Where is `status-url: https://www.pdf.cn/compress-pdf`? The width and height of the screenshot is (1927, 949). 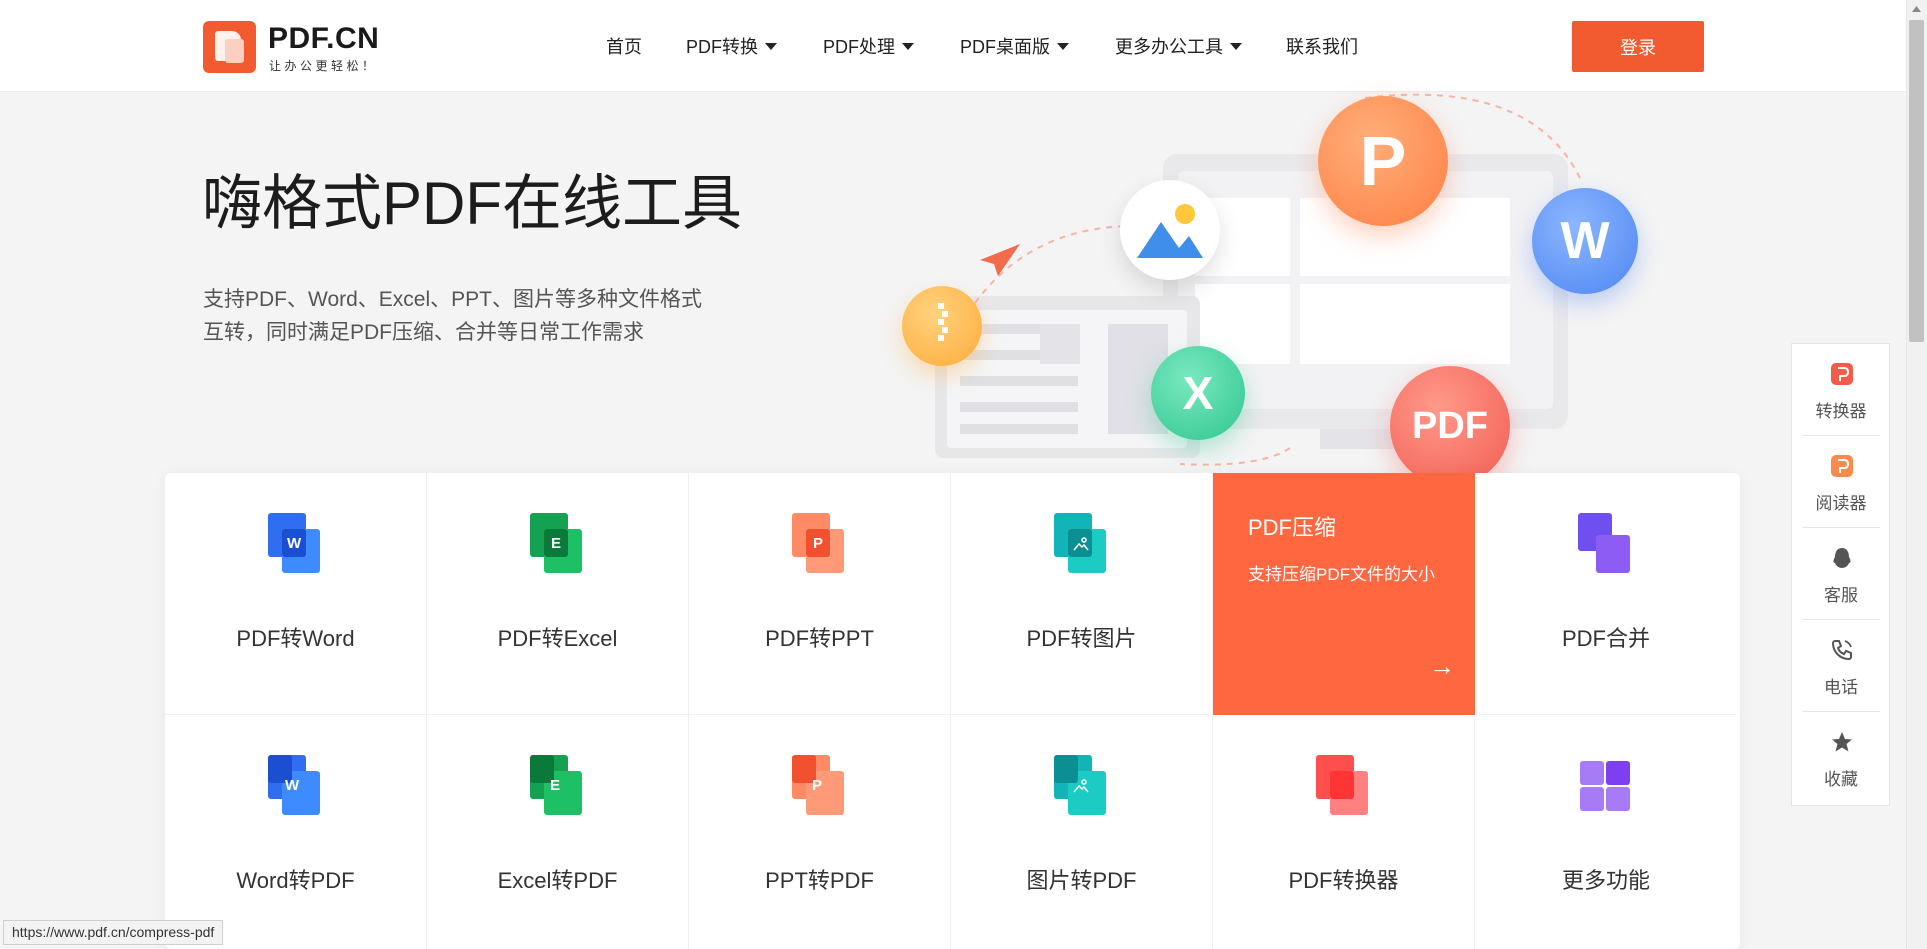
status-url: https://www.pdf.cn/compress-pdf is located at coordinates (113, 932).